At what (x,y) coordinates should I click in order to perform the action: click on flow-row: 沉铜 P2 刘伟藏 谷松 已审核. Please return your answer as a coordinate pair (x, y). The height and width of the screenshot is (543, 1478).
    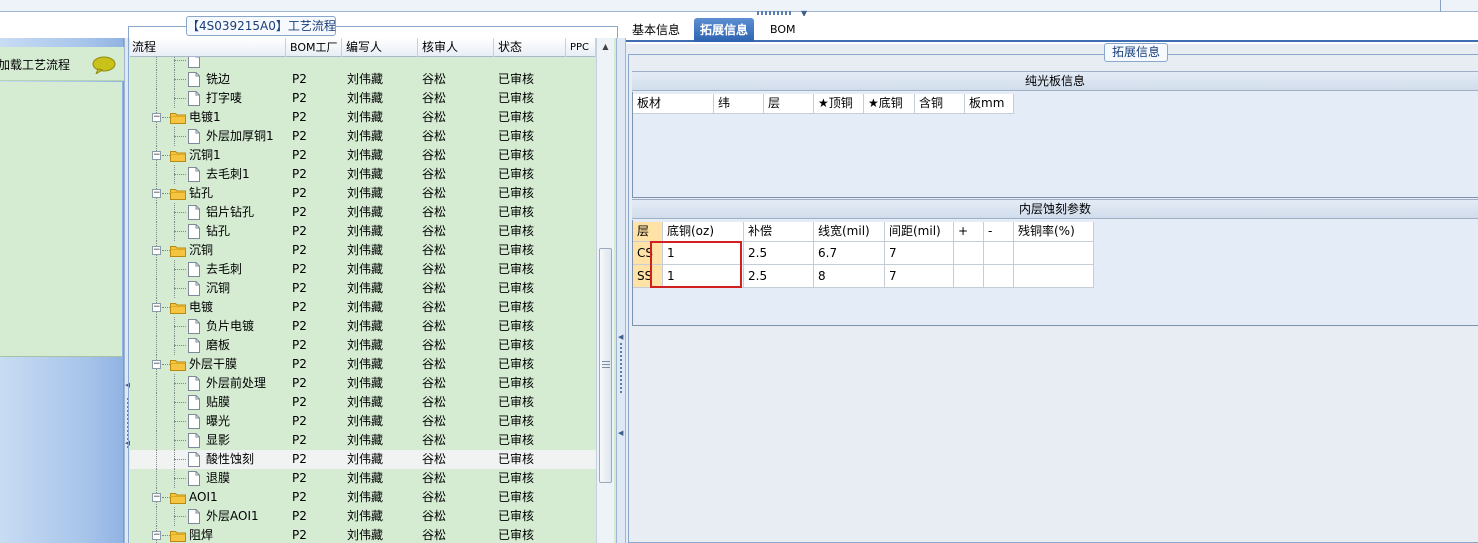
    Looking at the image, I should click on (363, 288).